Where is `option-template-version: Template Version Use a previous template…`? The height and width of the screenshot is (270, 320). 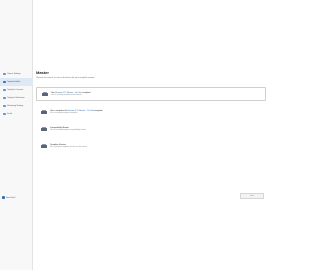 option-template-version: Template Version Use a previous template… is located at coordinates (151, 146).